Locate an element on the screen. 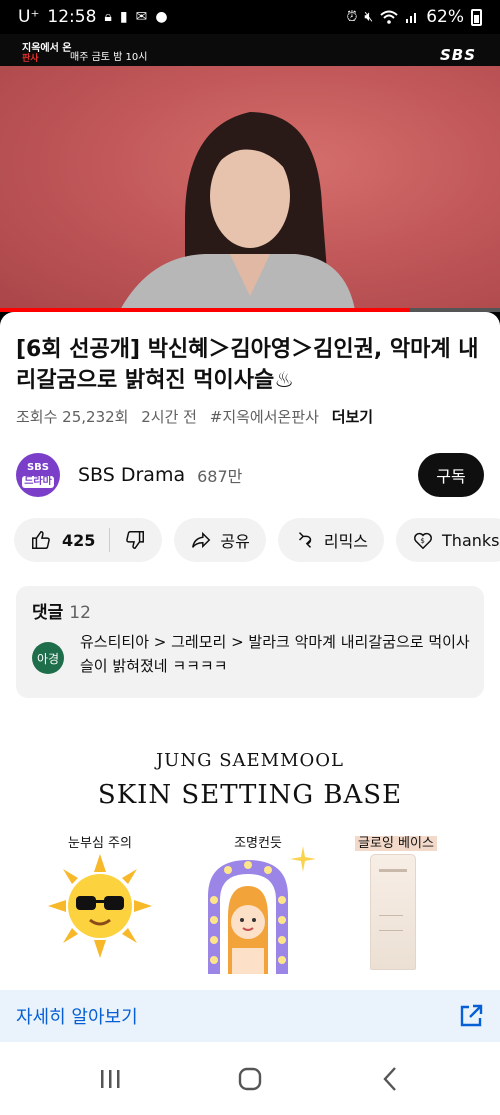 The image size is (500, 1115). back-icon is located at coordinates (390, 1079).